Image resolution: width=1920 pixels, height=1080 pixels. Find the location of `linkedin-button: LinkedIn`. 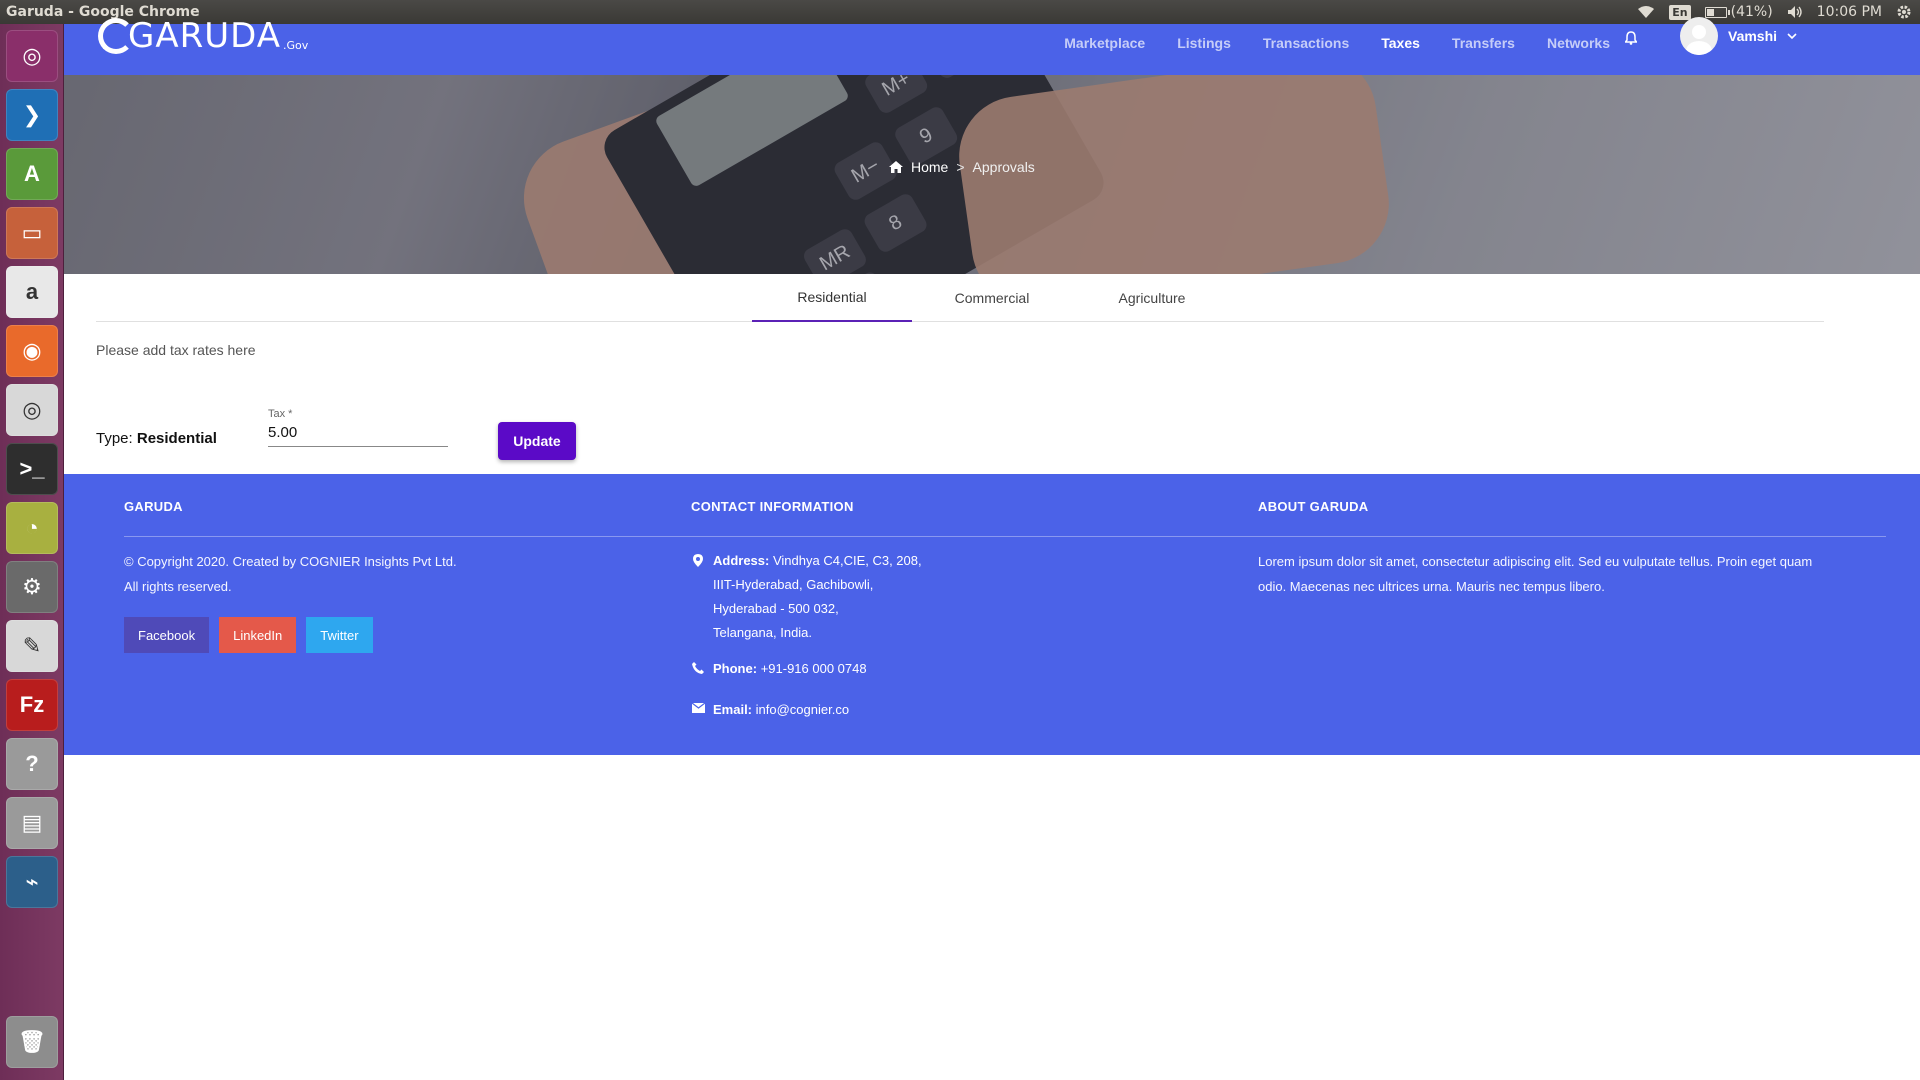

linkedin-button: LinkedIn is located at coordinates (258, 635).